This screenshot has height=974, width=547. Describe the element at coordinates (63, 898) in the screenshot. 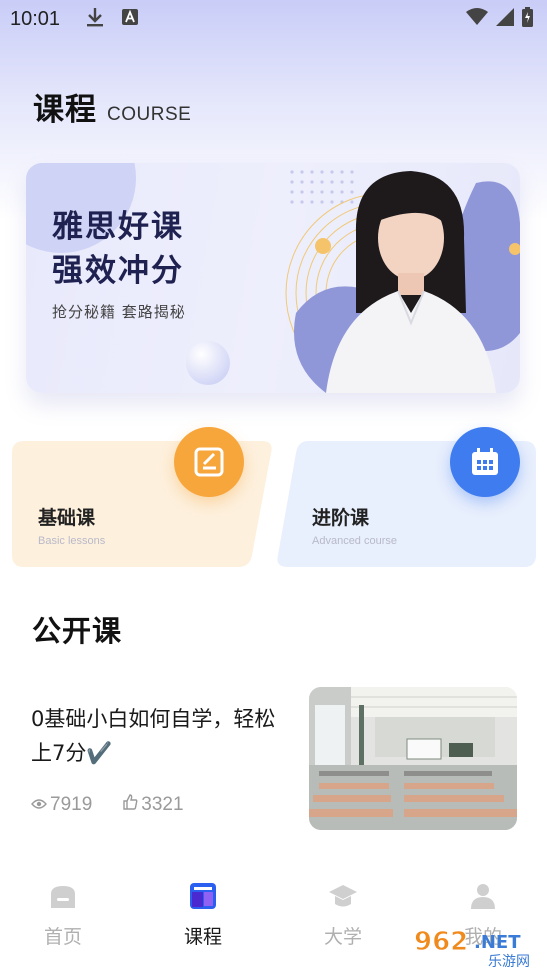

I see `home-icon` at that location.